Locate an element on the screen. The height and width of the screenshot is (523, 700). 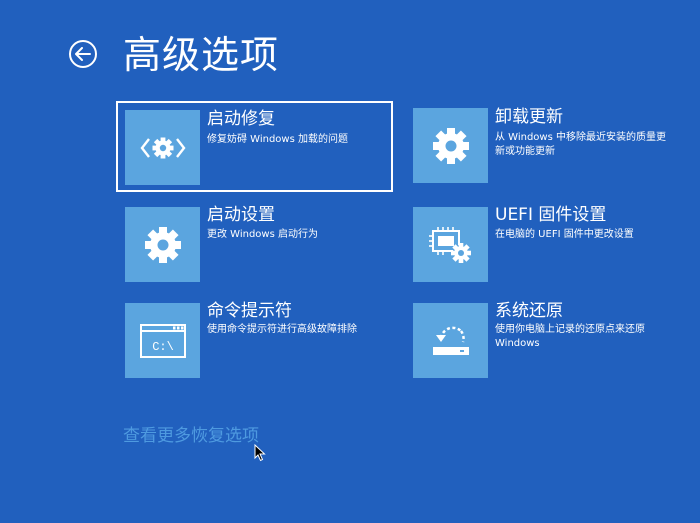
code-gear-icon is located at coordinates (162, 147).